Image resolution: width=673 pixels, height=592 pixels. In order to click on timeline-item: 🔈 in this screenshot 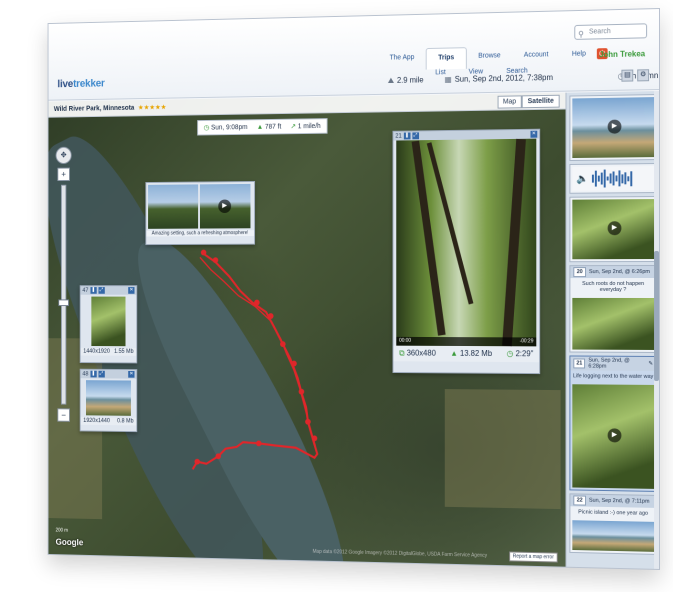, I will do `click(613, 178)`.